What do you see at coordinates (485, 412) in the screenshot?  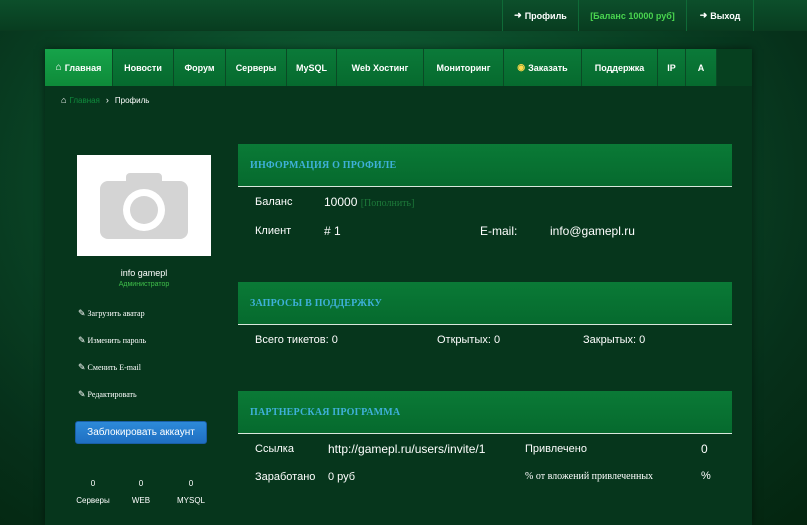 I see `partner-header: ПАРТНЕРСКАЯ ПРОГРАММА` at bounding box center [485, 412].